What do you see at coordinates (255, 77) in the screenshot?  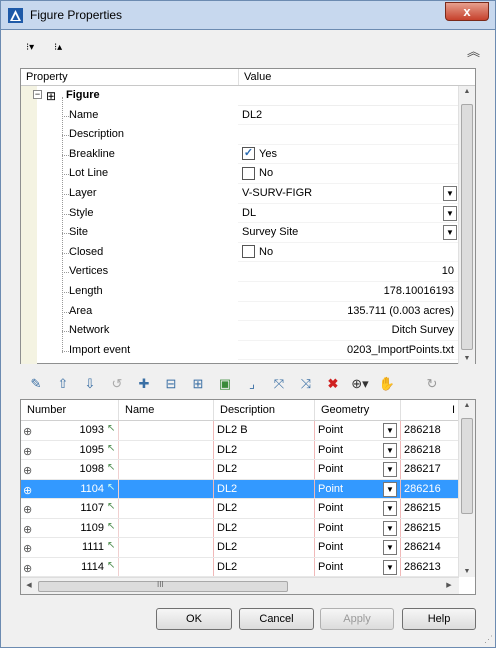 I see `column-header-value: Value` at bounding box center [255, 77].